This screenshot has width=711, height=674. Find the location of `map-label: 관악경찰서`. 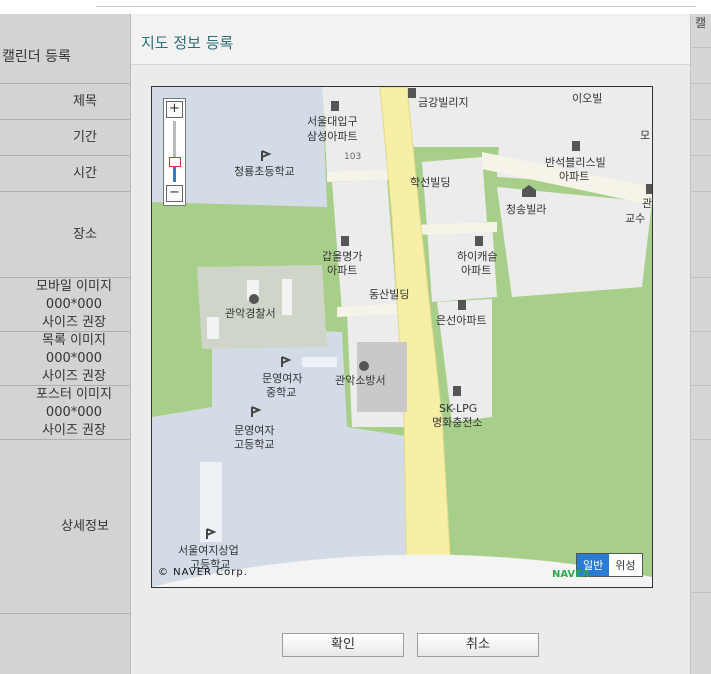

map-label: 관악경찰서 is located at coordinates (250, 313).